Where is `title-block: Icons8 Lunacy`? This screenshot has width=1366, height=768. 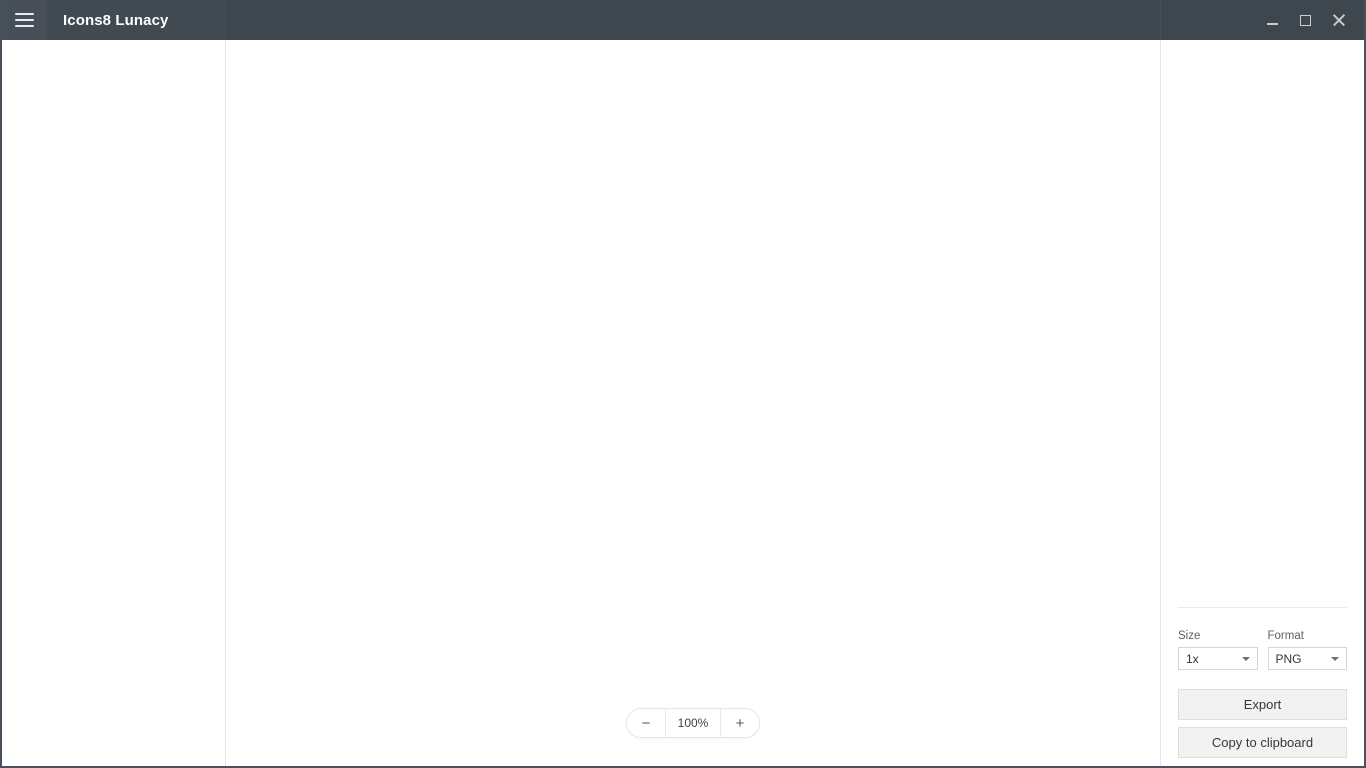
title-block: Icons8 Lunacy is located at coordinates (136, 20).